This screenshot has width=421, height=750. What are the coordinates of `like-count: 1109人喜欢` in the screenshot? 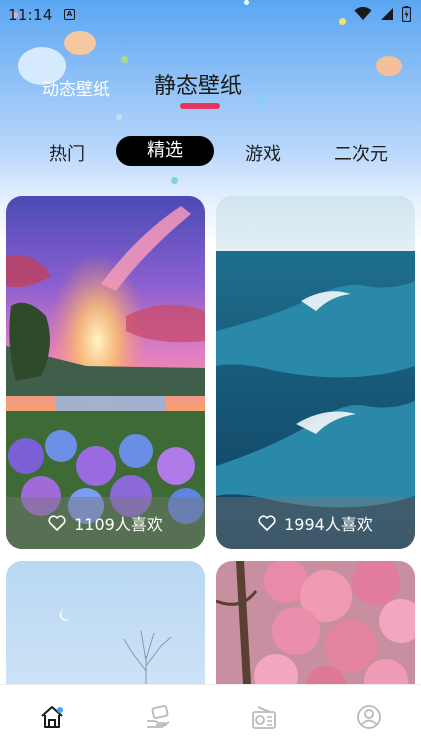 It's located at (118, 524).